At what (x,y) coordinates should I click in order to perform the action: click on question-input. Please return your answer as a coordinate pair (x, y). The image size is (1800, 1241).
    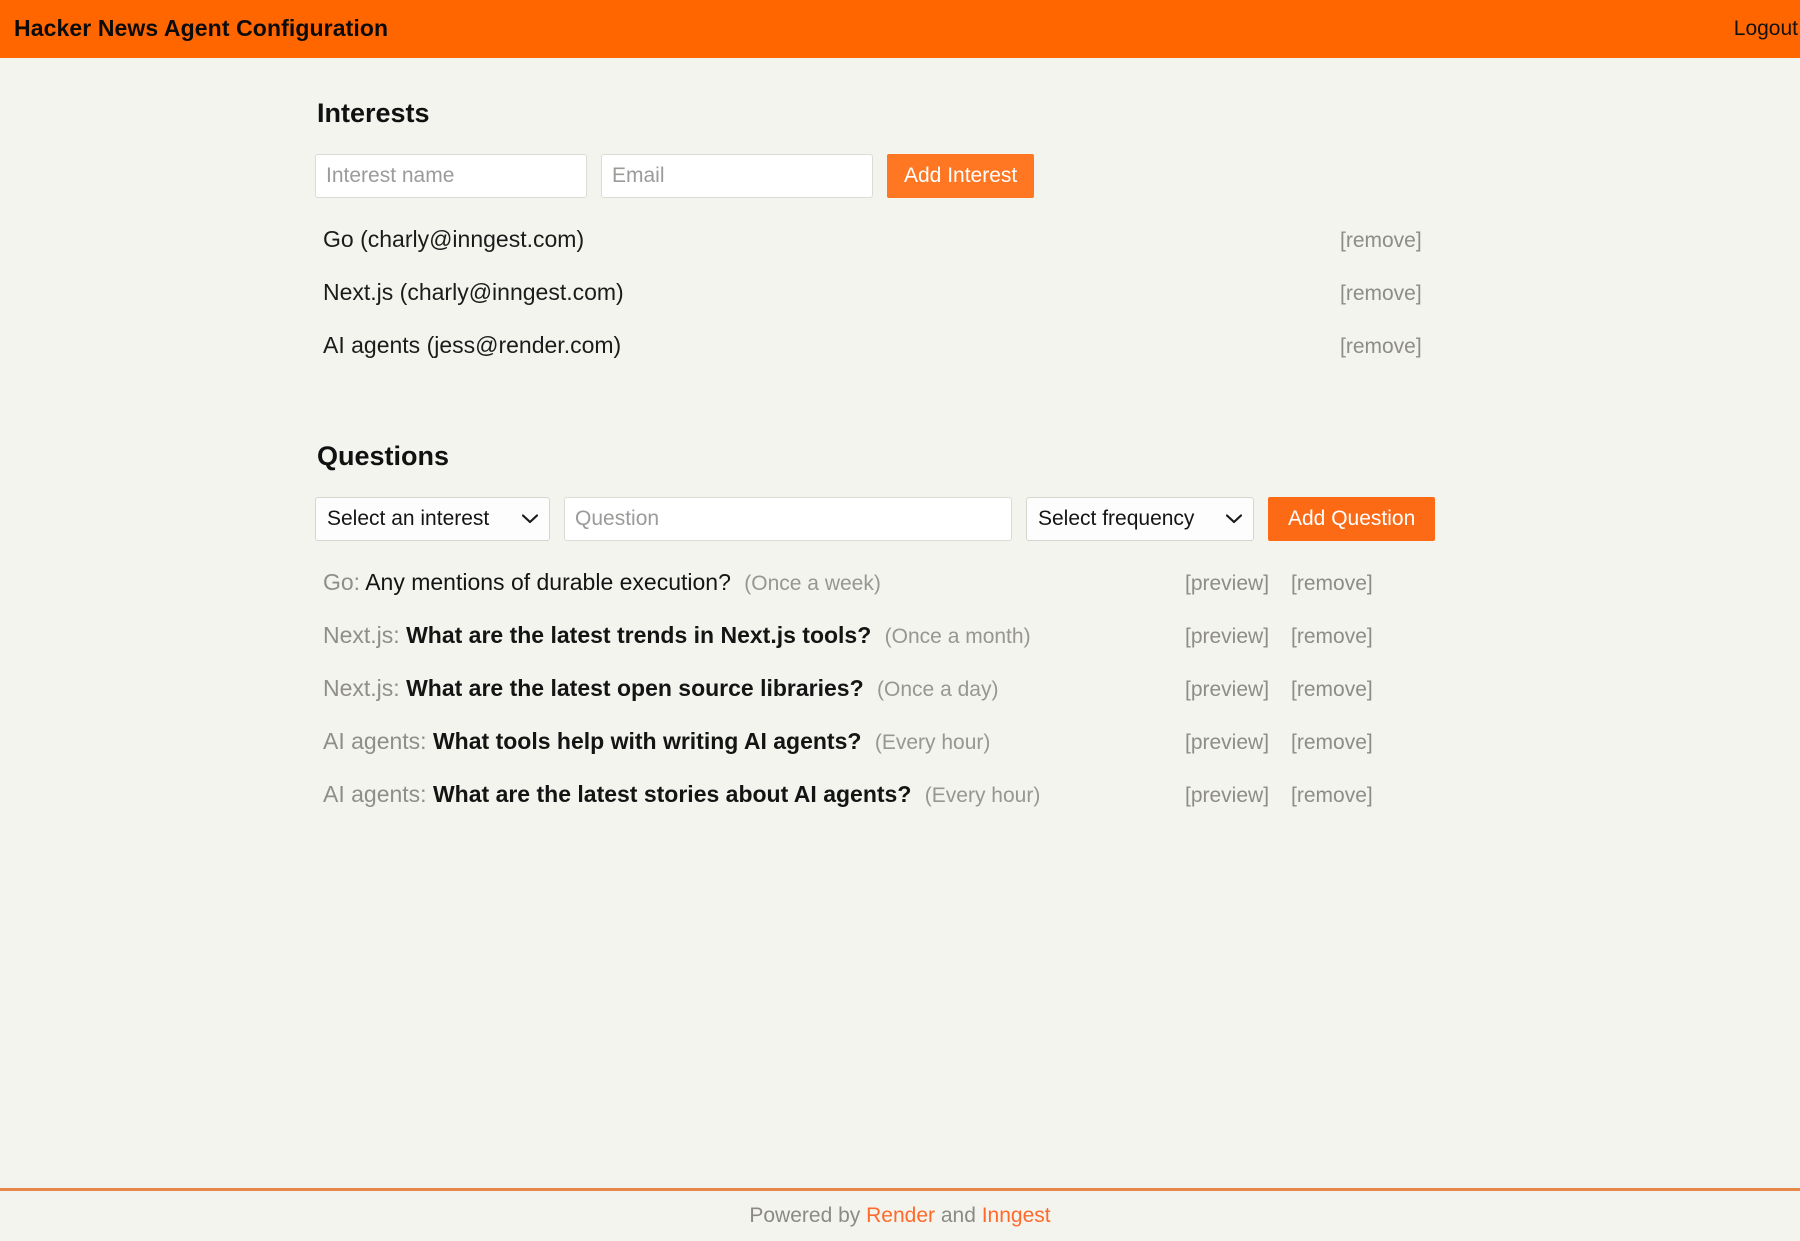
    Looking at the image, I should click on (788, 519).